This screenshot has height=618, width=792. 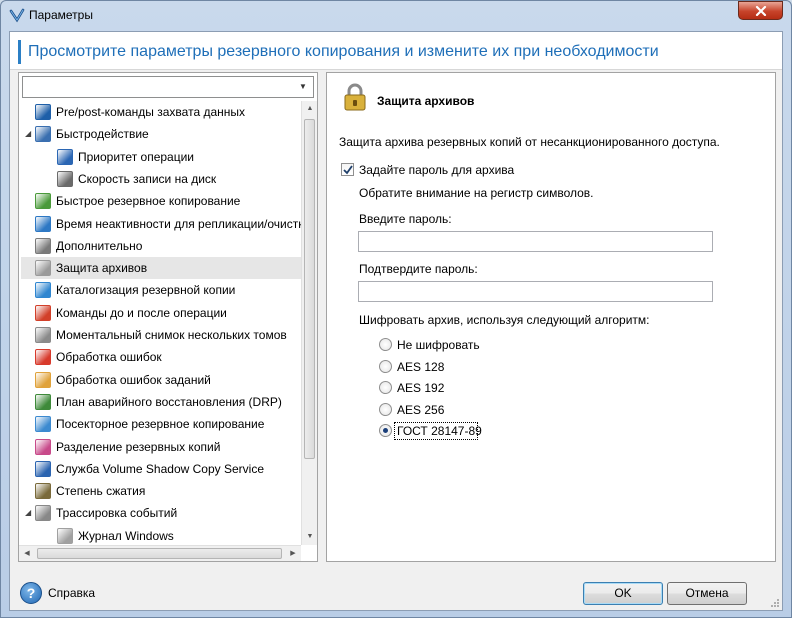 I want to click on tree-item: Разделение резервных копий, so click(x=161, y=447).